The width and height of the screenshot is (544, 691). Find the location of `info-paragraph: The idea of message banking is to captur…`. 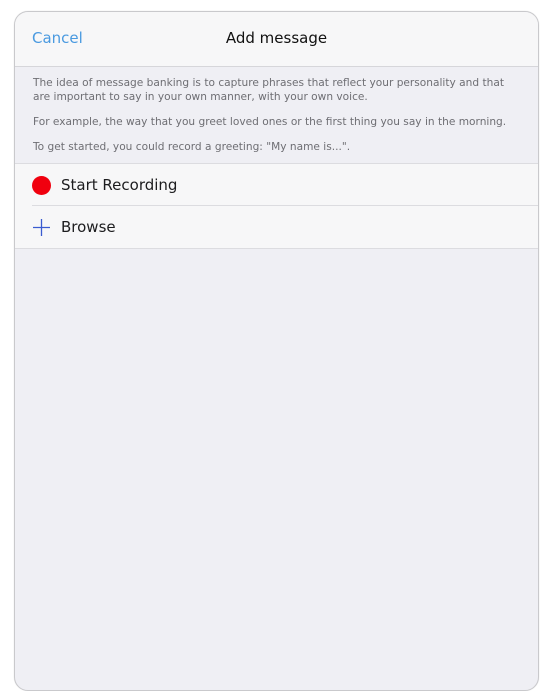

info-paragraph: The idea of message banking is to captur… is located at coordinates (268, 90).